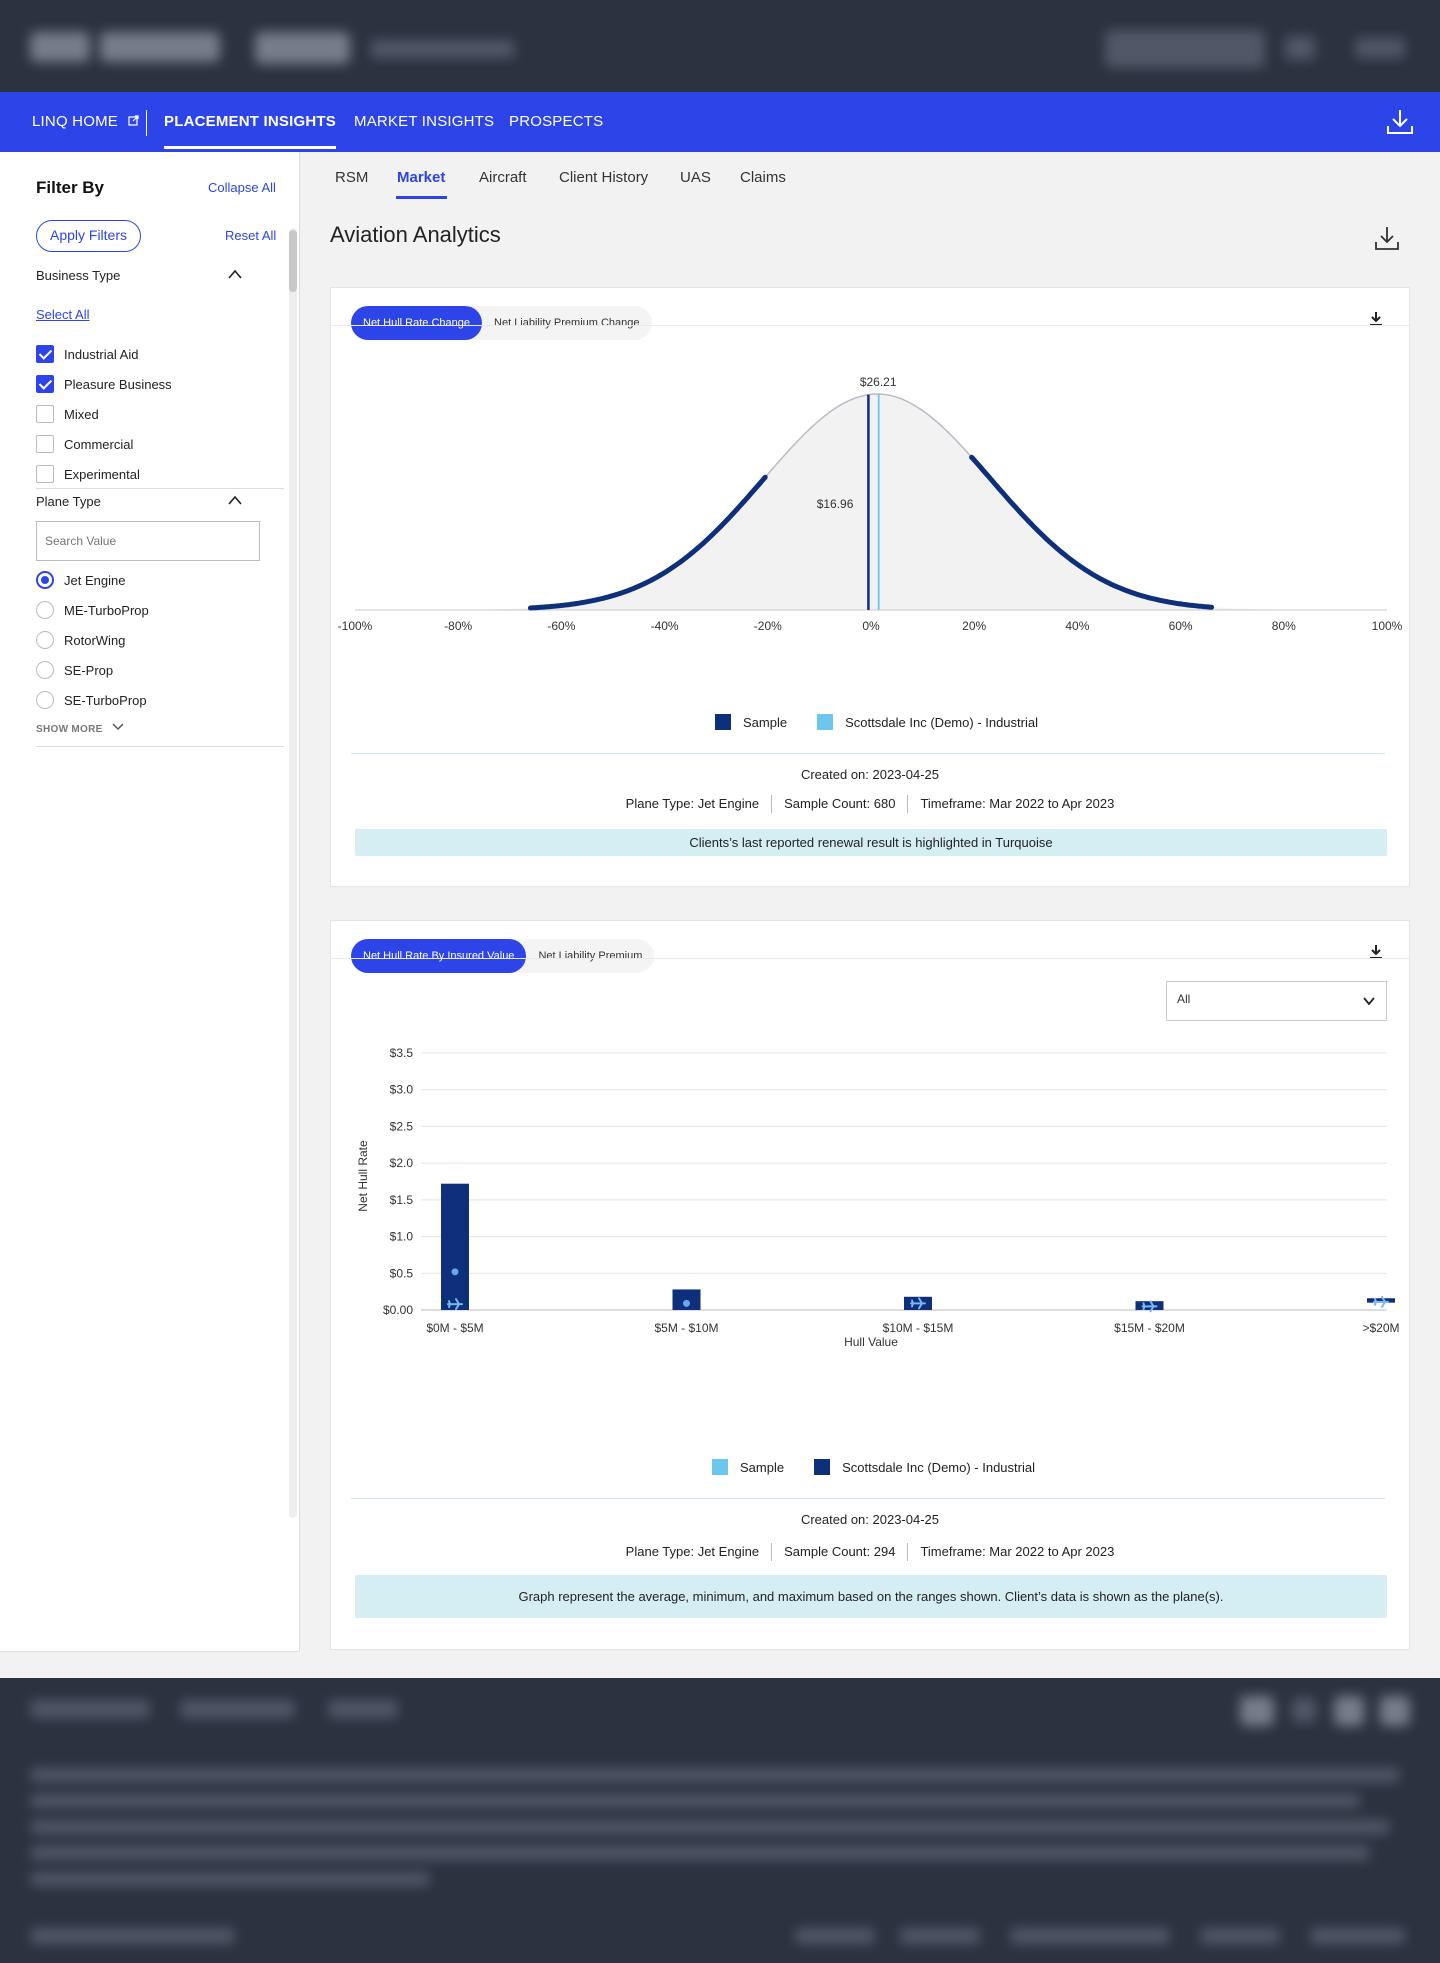  I want to click on footer, so click(720, 1820).